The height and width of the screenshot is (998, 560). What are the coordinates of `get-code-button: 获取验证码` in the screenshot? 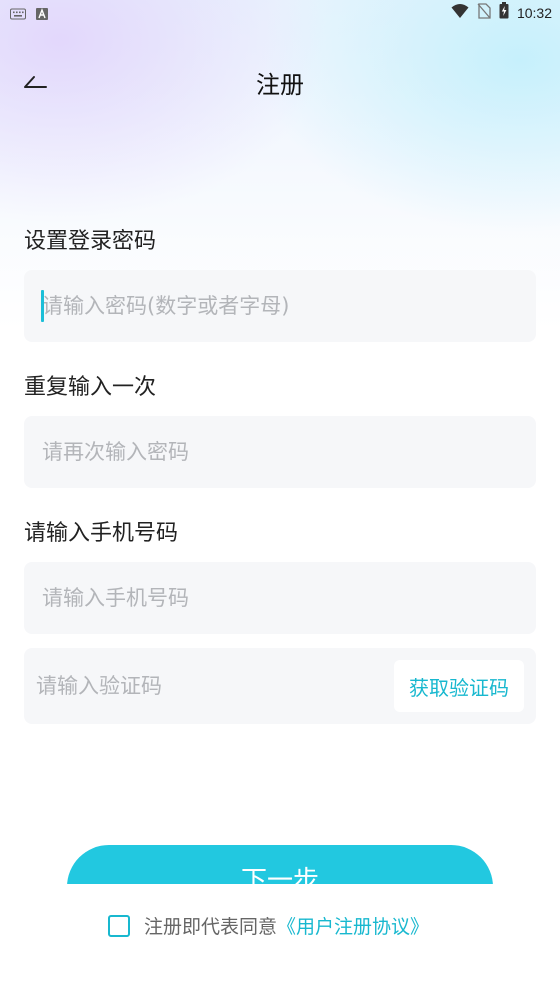 It's located at (459, 686).